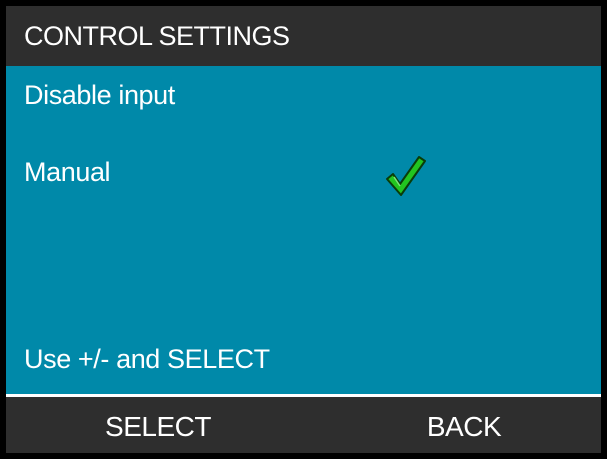 Image resolution: width=607 pixels, height=459 pixels. Describe the element at coordinates (464, 425) in the screenshot. I see `back-softkey: BACK` at that location.